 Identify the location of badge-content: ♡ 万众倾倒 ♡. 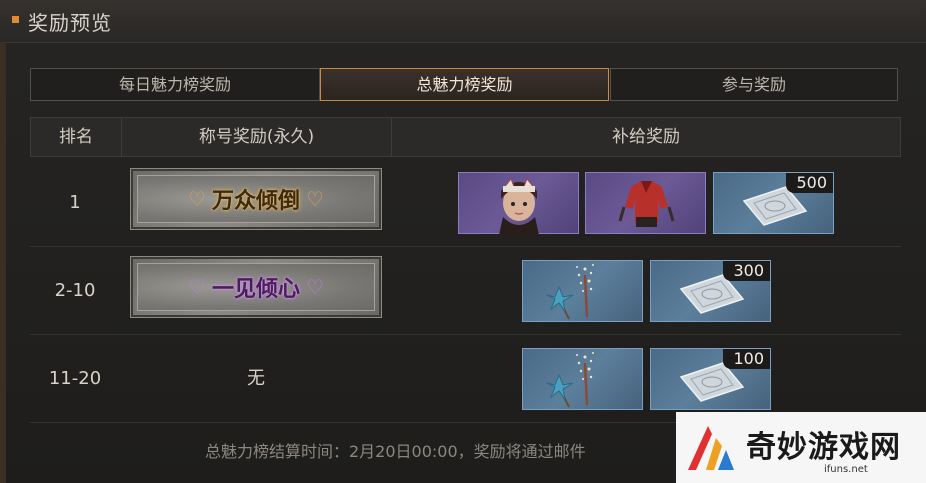
(256, 199).